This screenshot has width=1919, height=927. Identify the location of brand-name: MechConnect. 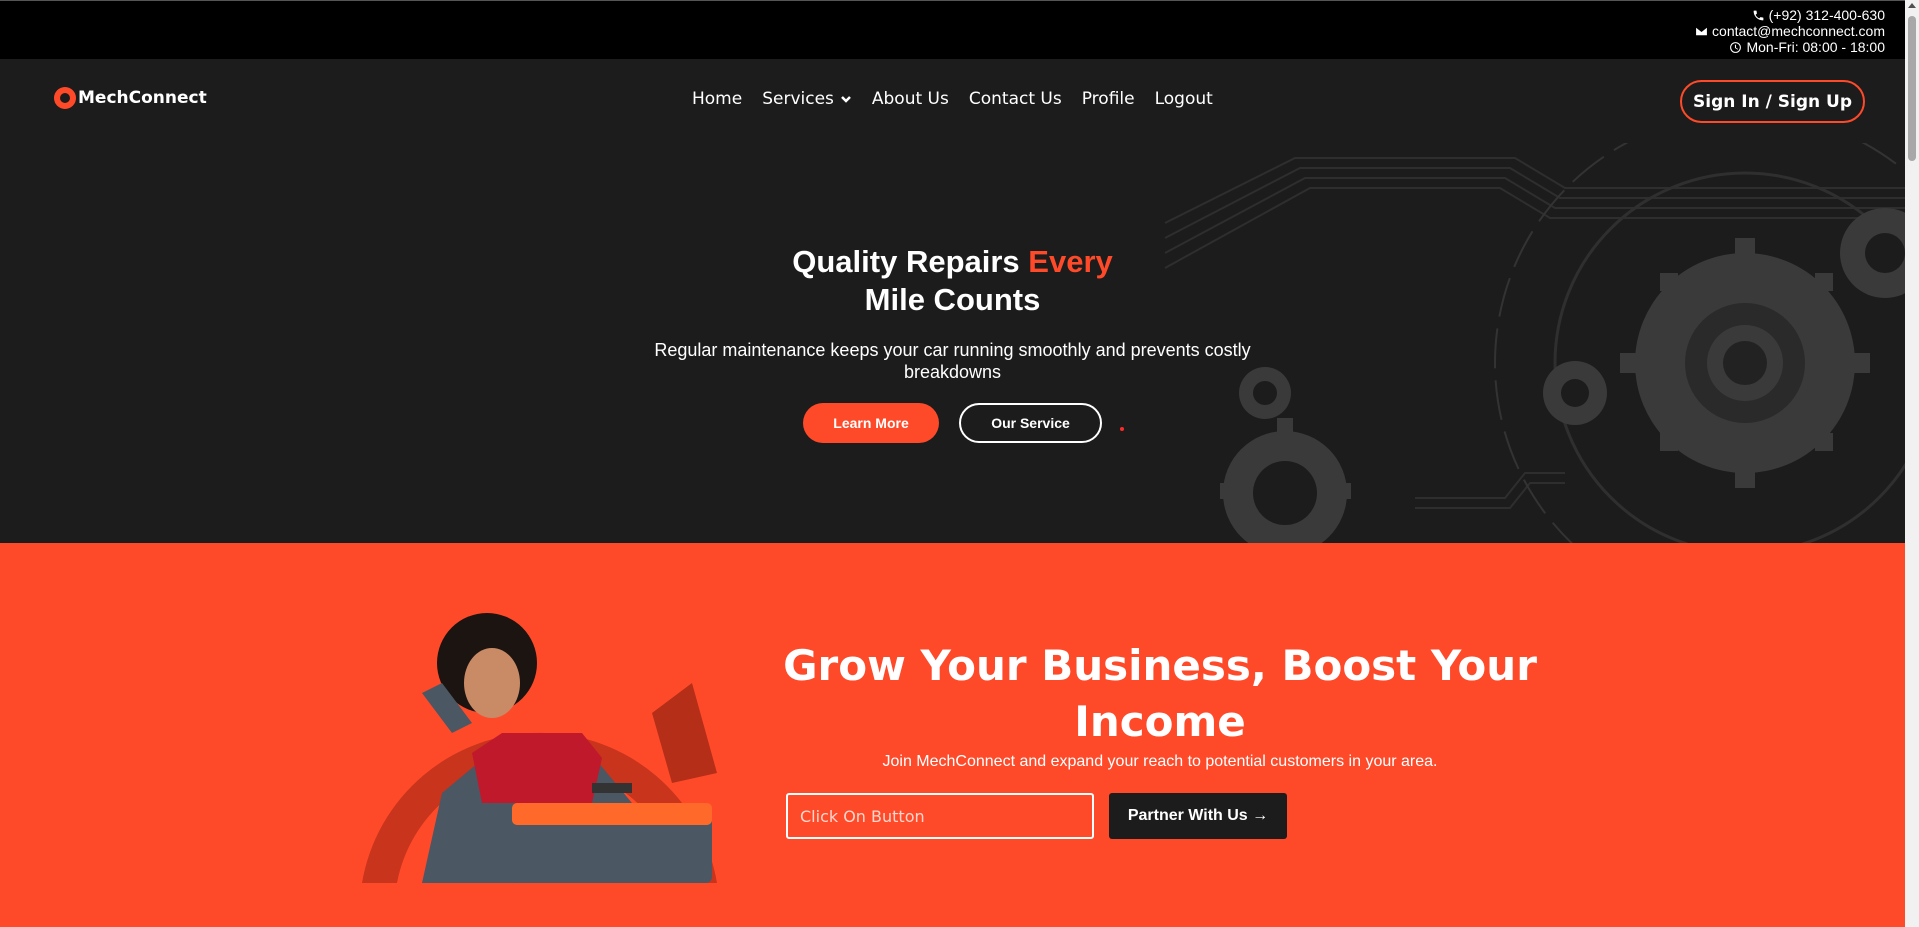
(142, 98).